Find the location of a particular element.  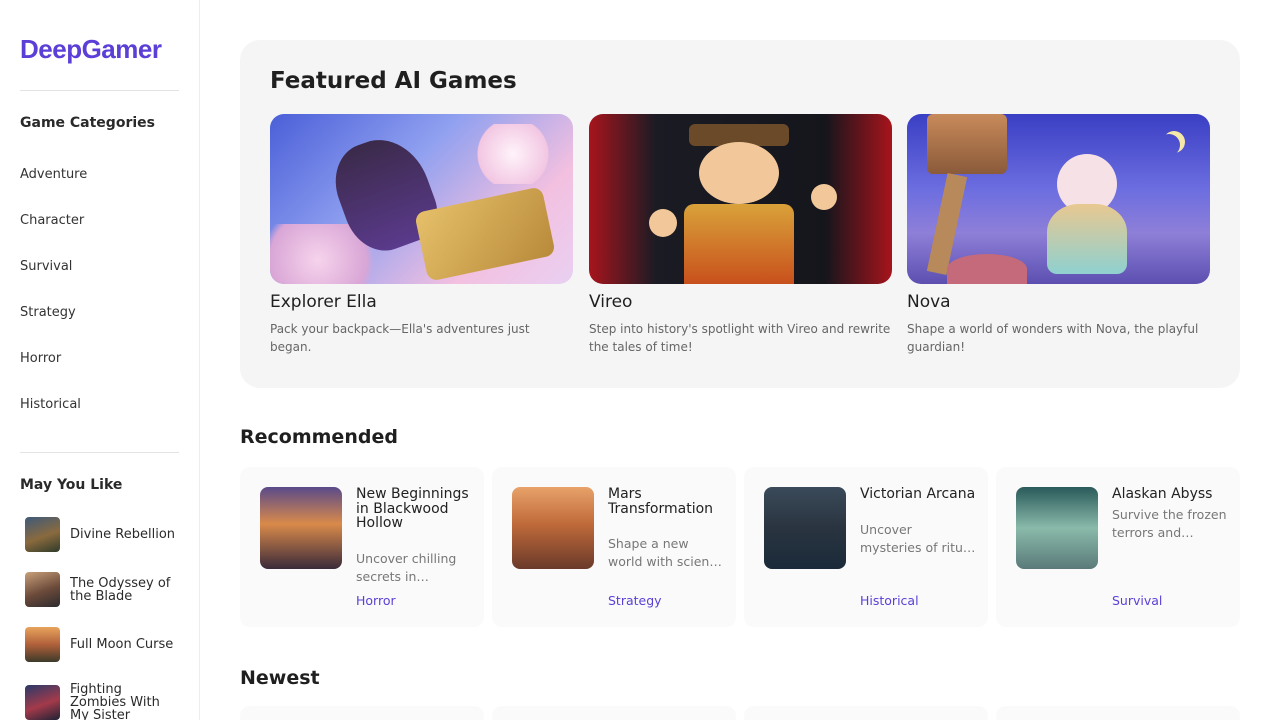

like-item-title: Divine Rebellion is located at coordinates (123, 534).